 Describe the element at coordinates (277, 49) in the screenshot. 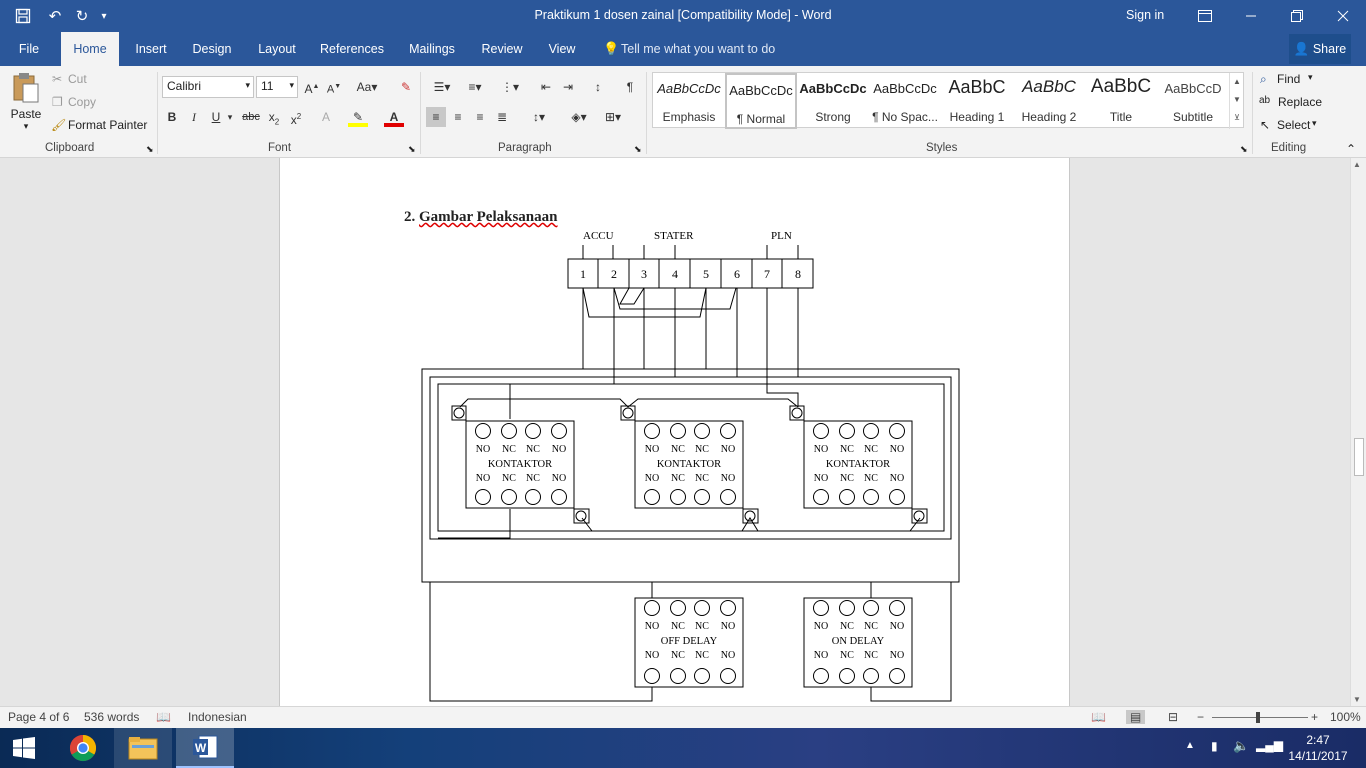

I see `tab-layout: Layout` at that location.